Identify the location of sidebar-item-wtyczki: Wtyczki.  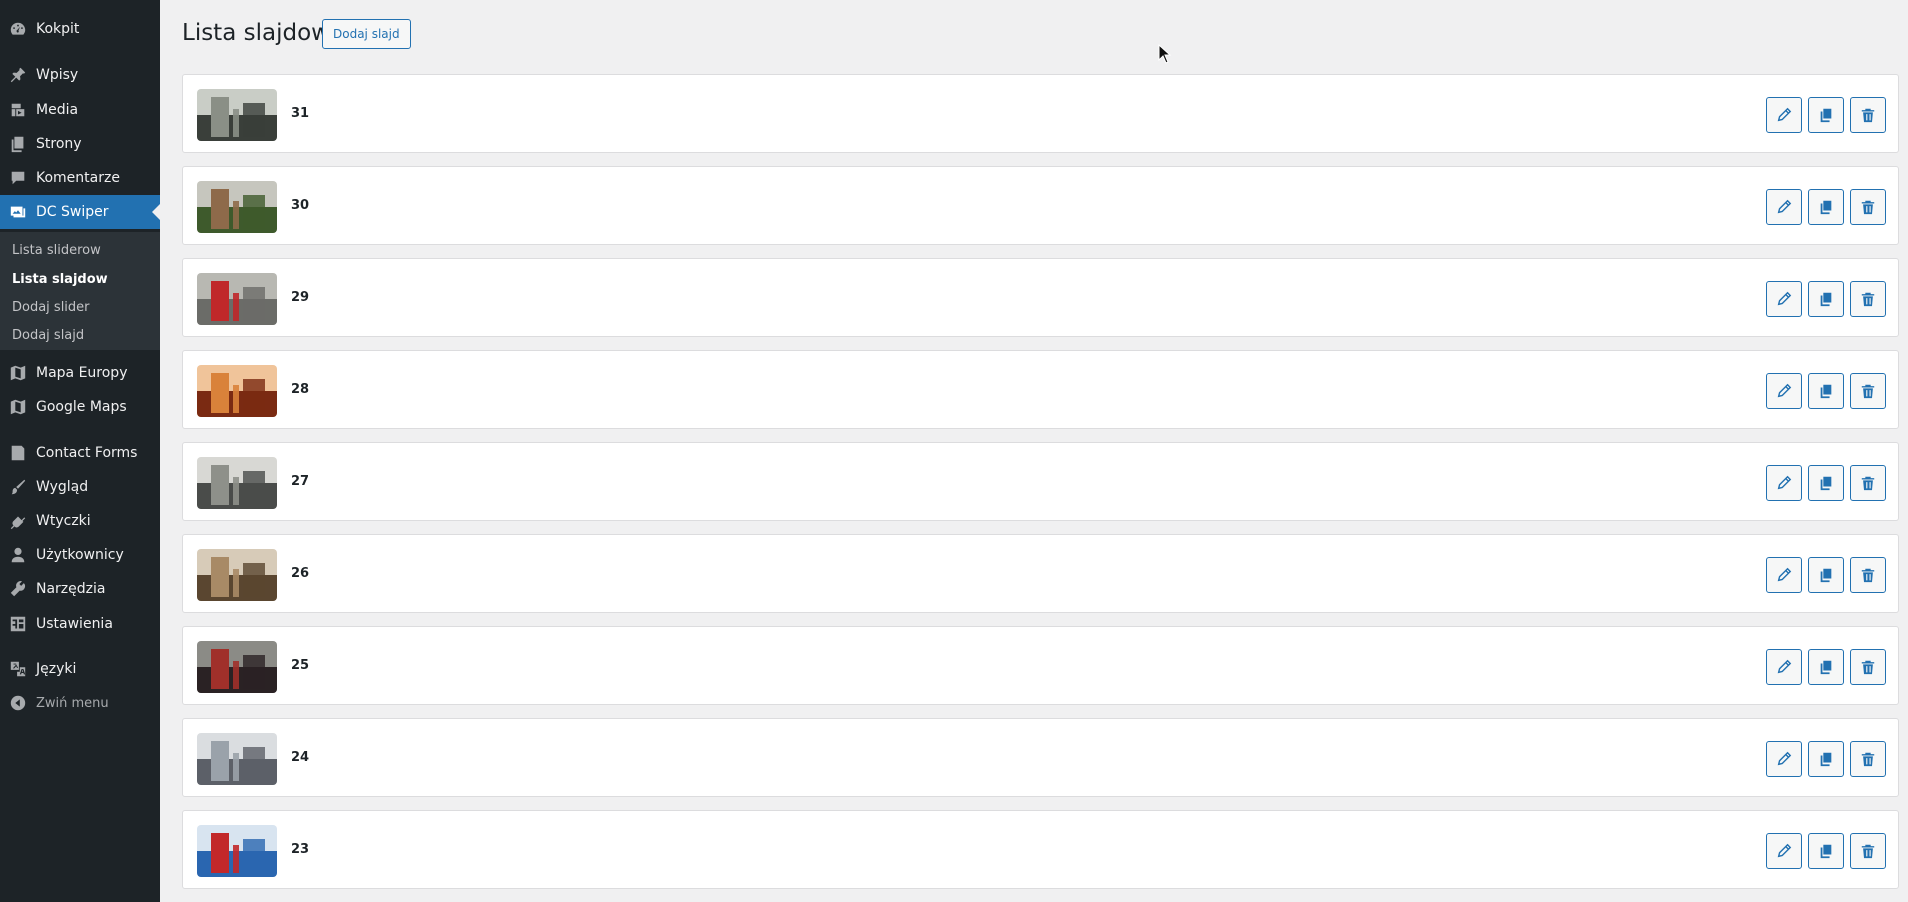
(80, 521).